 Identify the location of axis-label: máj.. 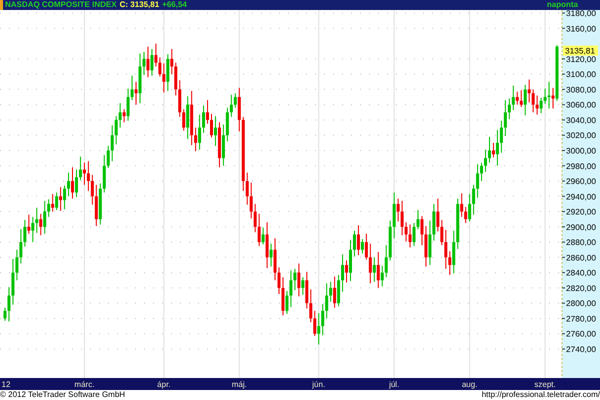
(239, 384).